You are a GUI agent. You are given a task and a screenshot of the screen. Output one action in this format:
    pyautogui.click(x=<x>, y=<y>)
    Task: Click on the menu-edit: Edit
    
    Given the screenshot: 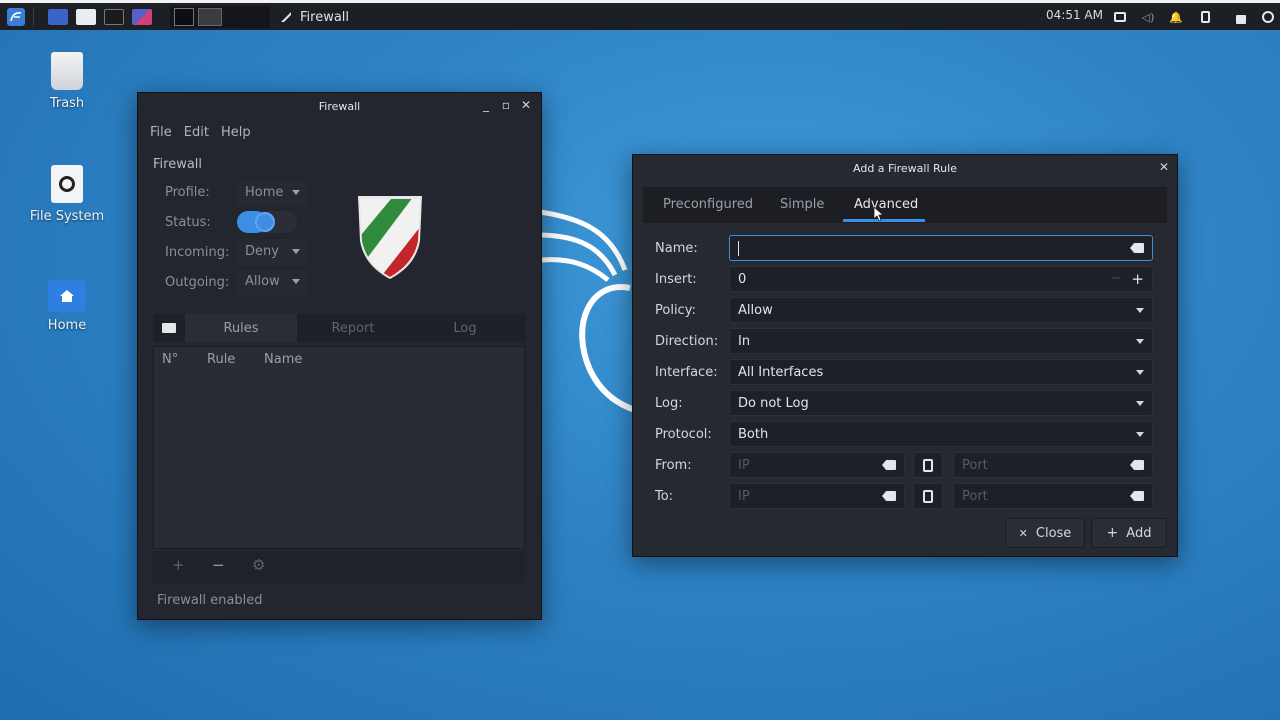 What is the action you would take?
    pyautogui.click(x=196, y=132)
    